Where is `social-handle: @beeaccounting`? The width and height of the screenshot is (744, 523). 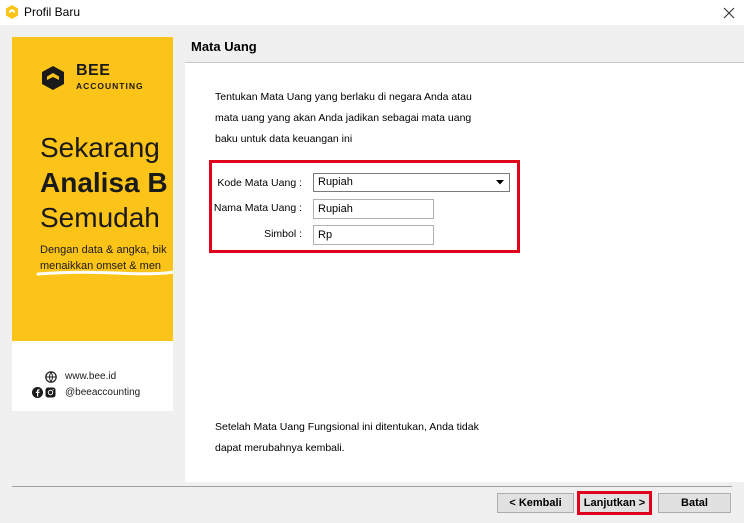
social-handle: @beeaccounting is located at coordinates (102, 392).